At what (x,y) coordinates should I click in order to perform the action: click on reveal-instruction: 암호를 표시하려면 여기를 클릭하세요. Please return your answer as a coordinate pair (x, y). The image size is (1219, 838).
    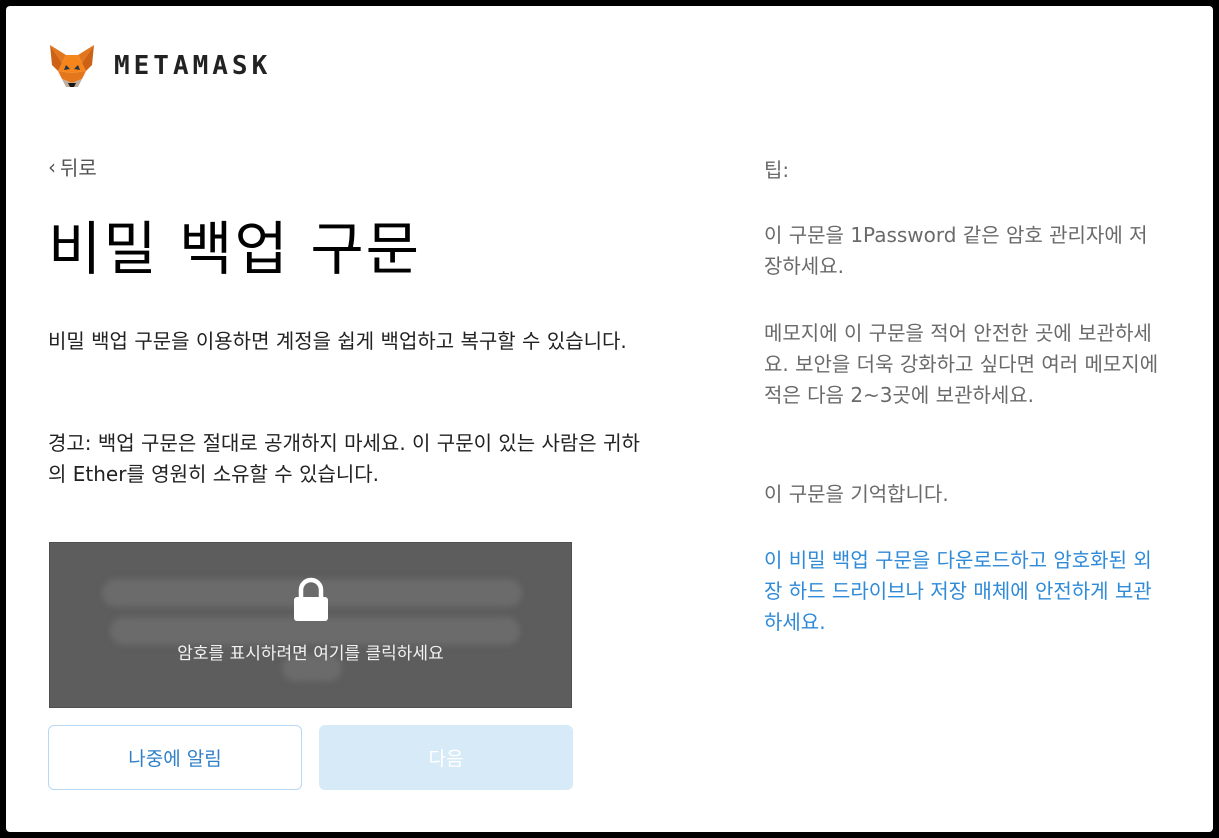
    Looking at the image, I should click on (310, 654).